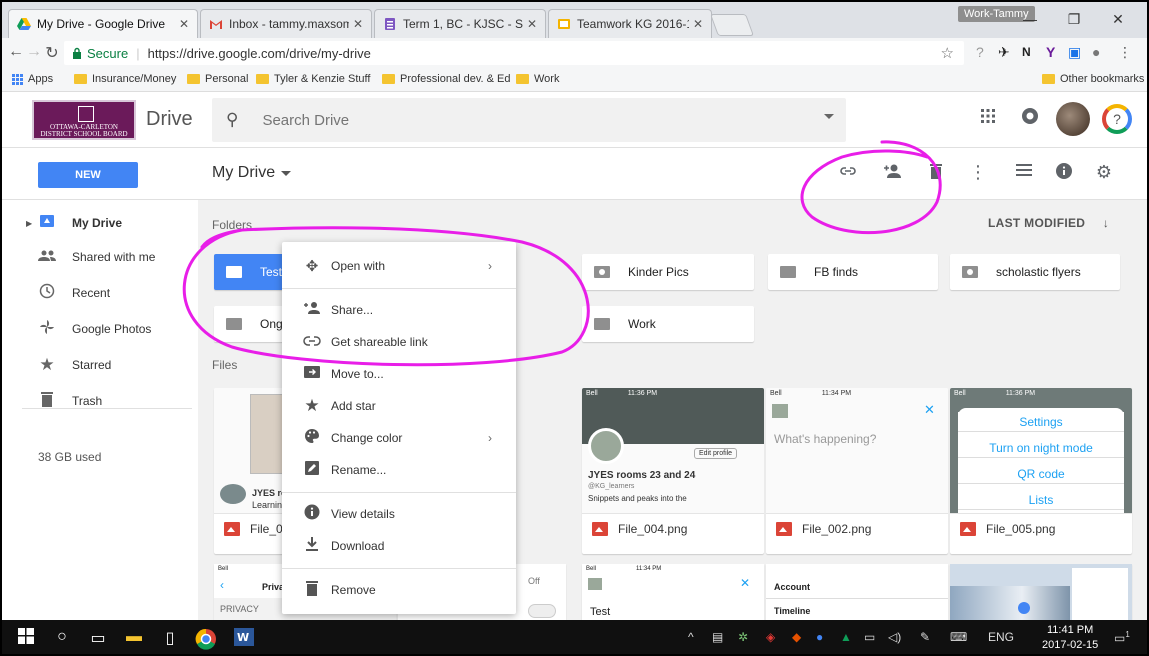  Describe the element at coordinates (1106, 223) in the screenshot. I see `sort-direction-icon: ↓` at that location.